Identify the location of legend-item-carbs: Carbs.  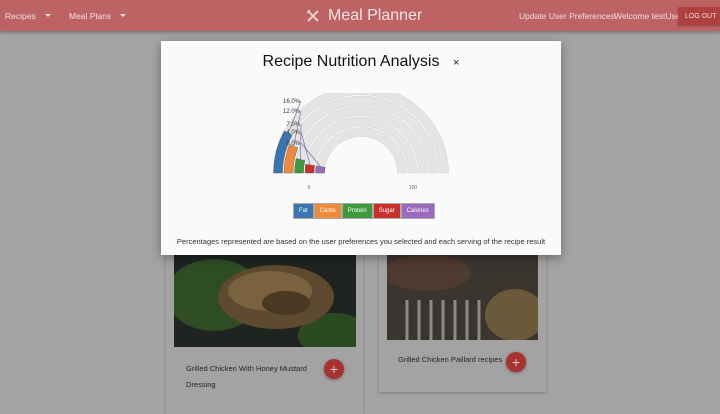
(327, 211).